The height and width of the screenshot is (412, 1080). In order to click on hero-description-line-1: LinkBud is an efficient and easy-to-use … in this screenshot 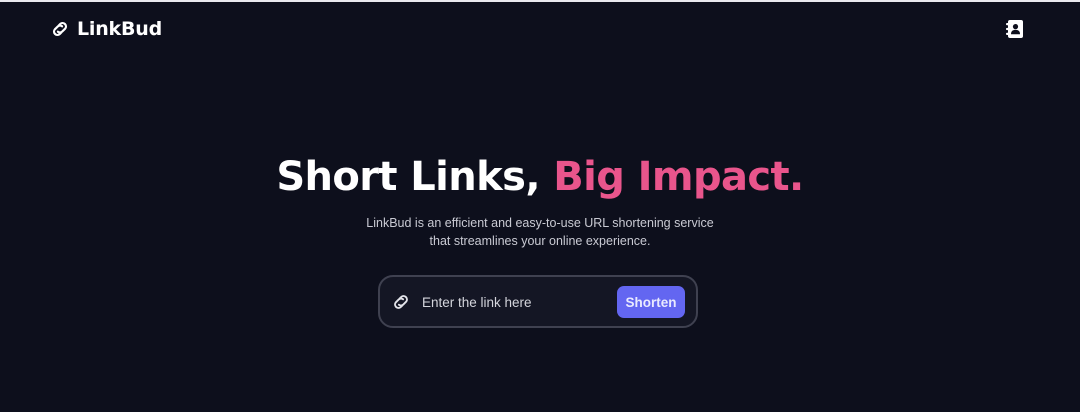, I will do `click(540, 223)`.